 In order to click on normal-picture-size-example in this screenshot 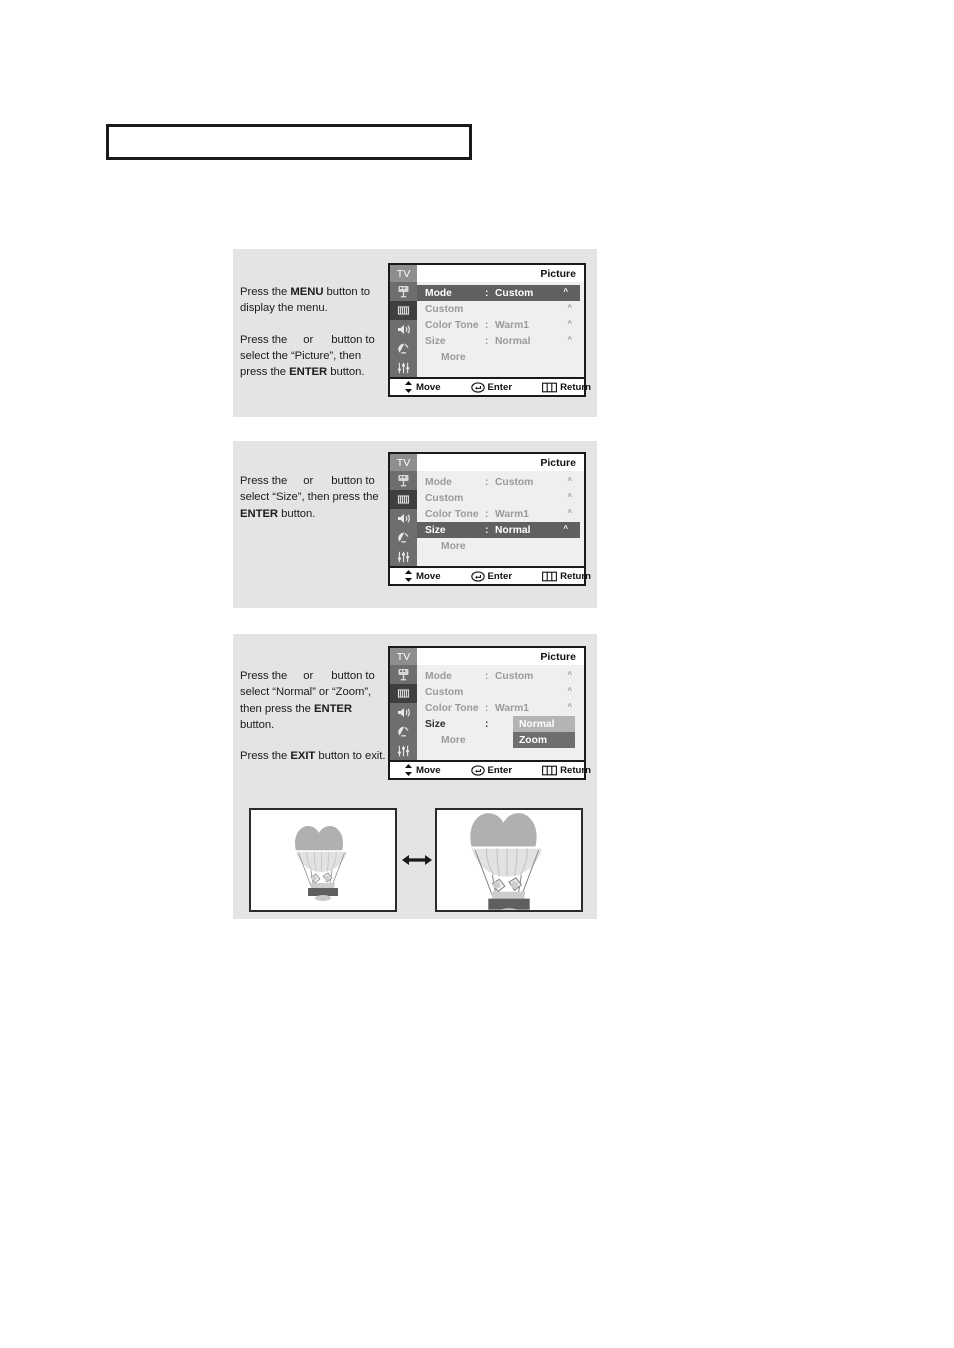, I will do `click(323, 860)`.